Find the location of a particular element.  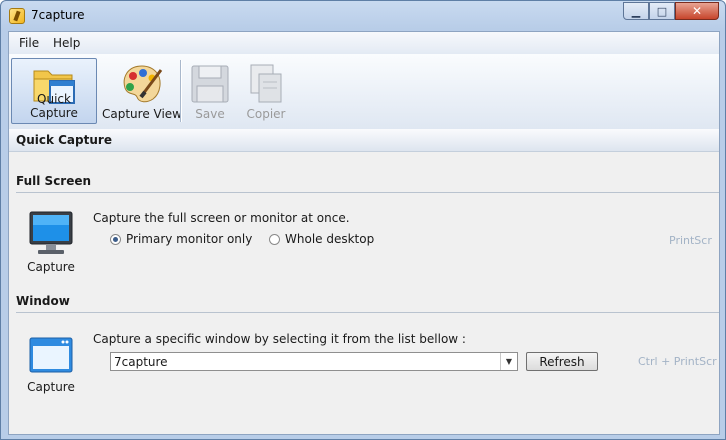

app-icon is located at coordinates (17, 16).